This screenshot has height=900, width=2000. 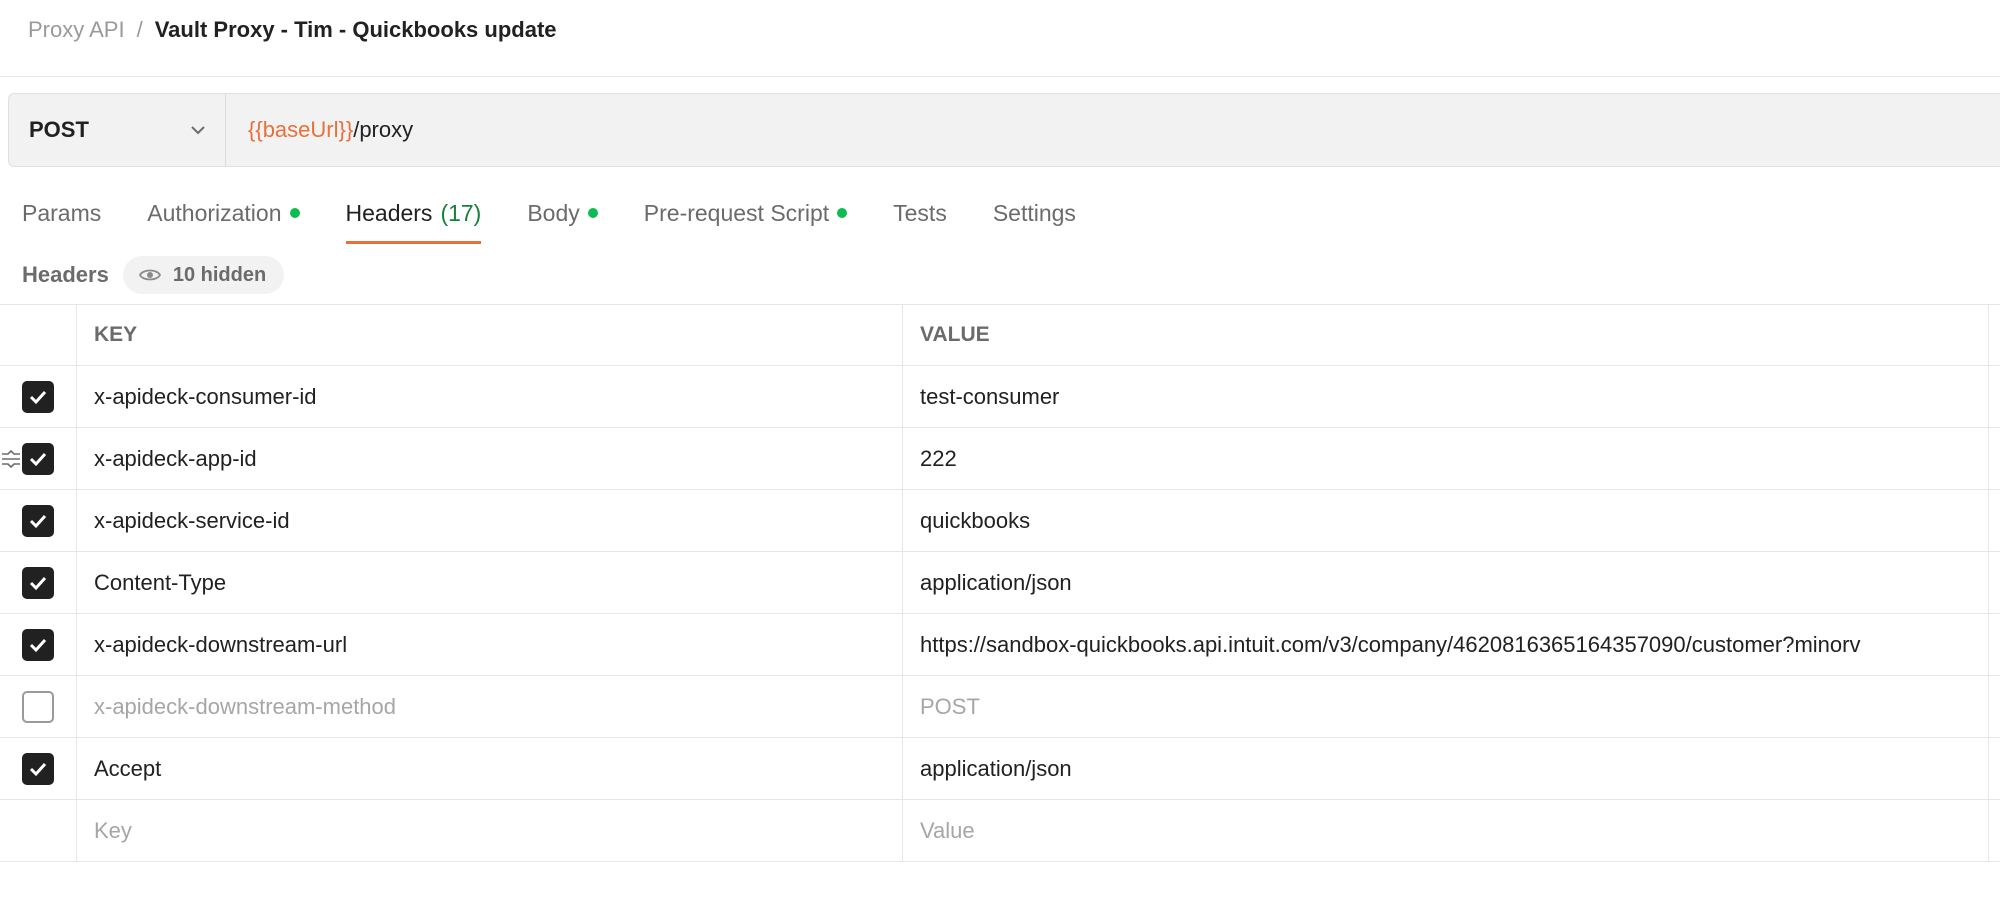 What do you see at coordinates (490, 335) in the screenshot?
I see `column-header-key: KEY` at bounding box center [490, 335].